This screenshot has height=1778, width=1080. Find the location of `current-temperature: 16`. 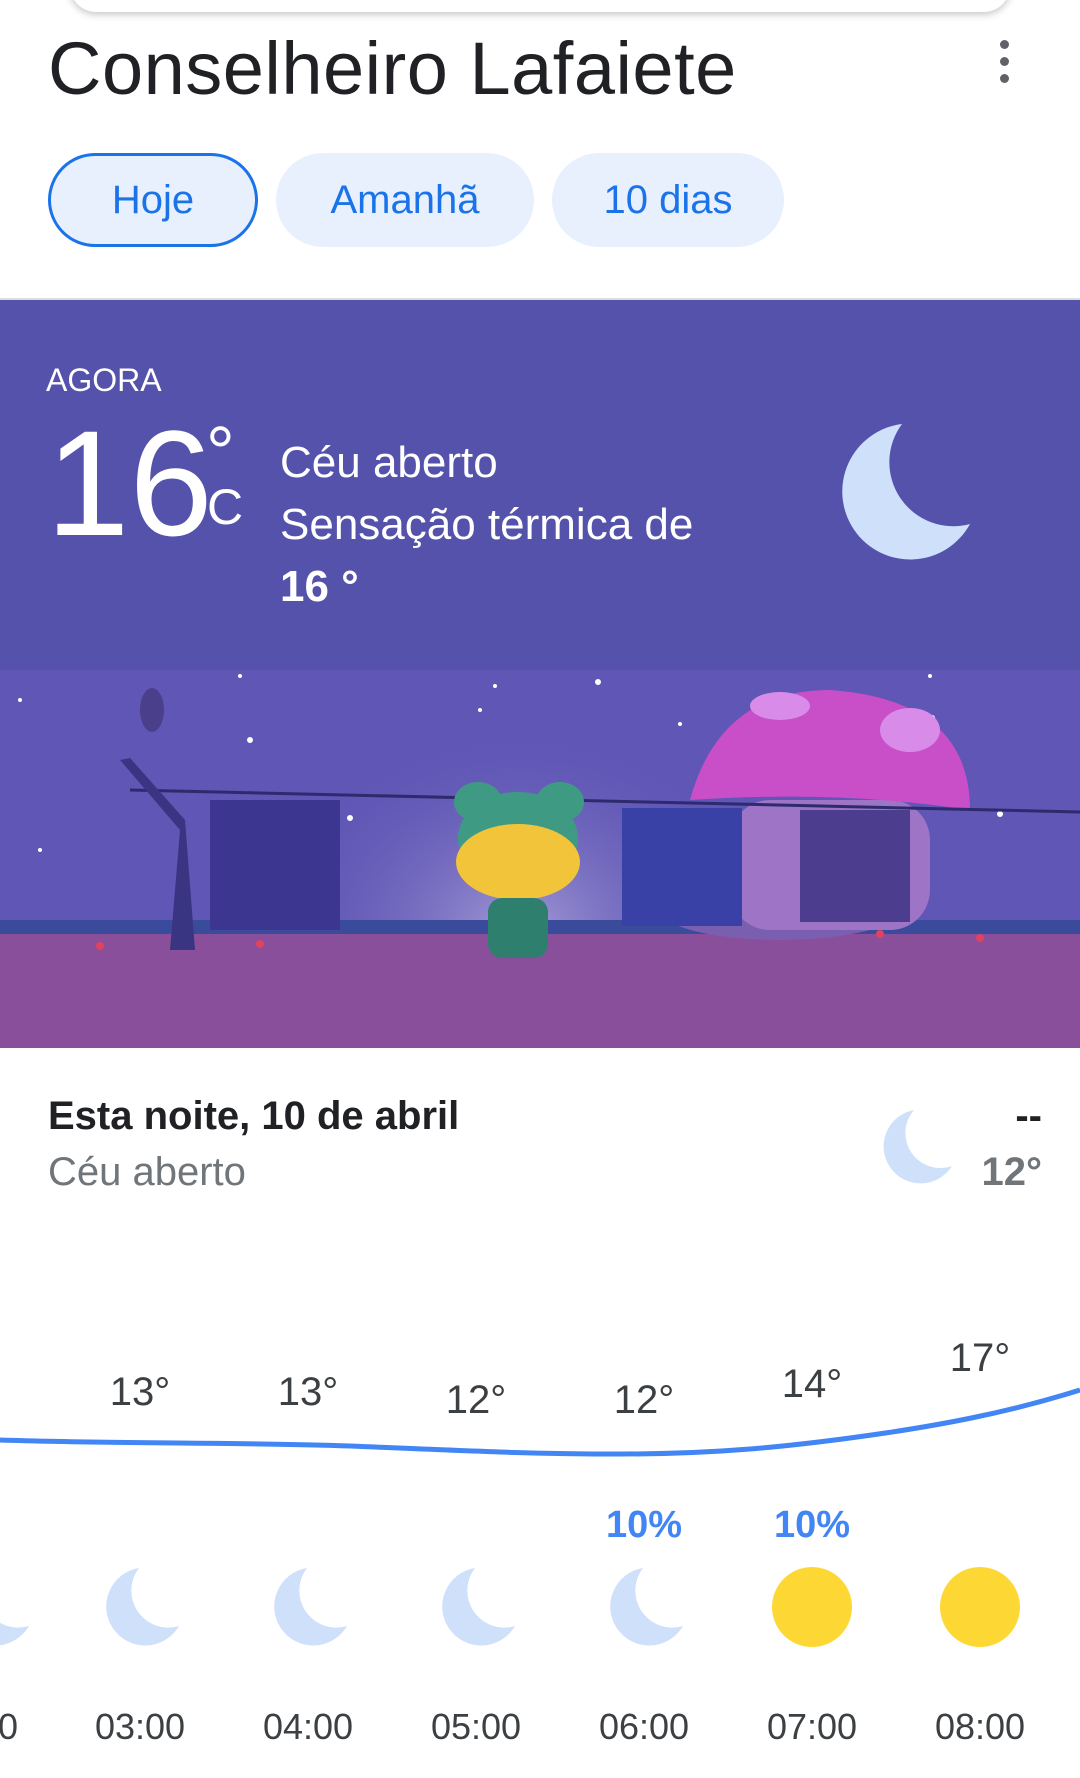

current-temperature: 16 is located at coordinates (129, 483).